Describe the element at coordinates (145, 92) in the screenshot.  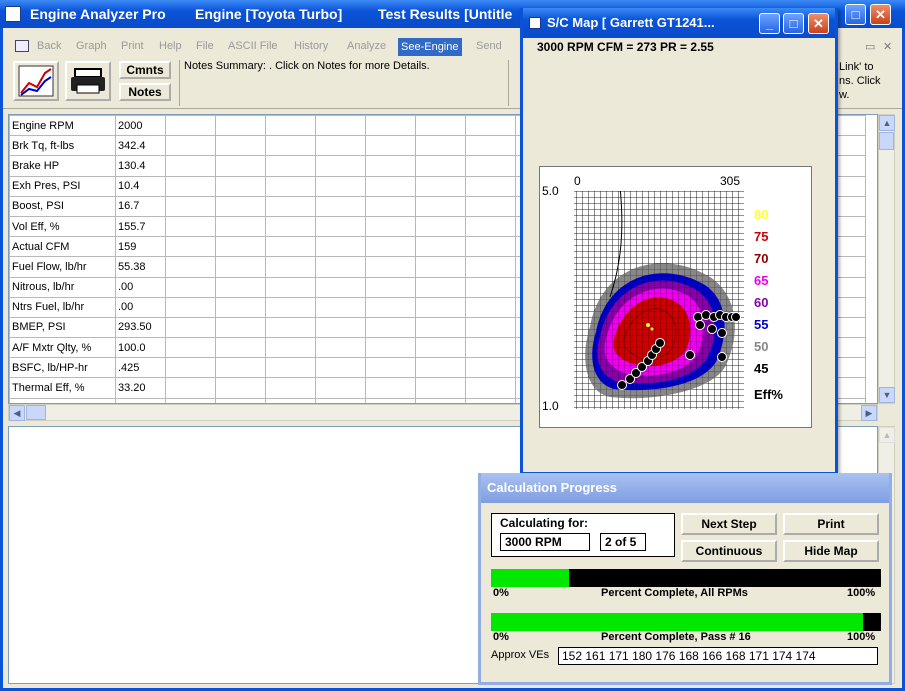
I see `notes-button: Notes` at that location.